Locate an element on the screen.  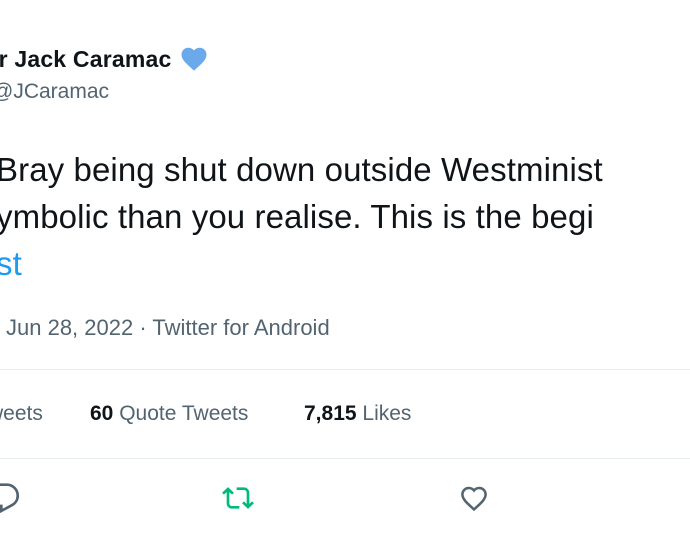
verified-heart-icon is located at coordinates (194, 59).